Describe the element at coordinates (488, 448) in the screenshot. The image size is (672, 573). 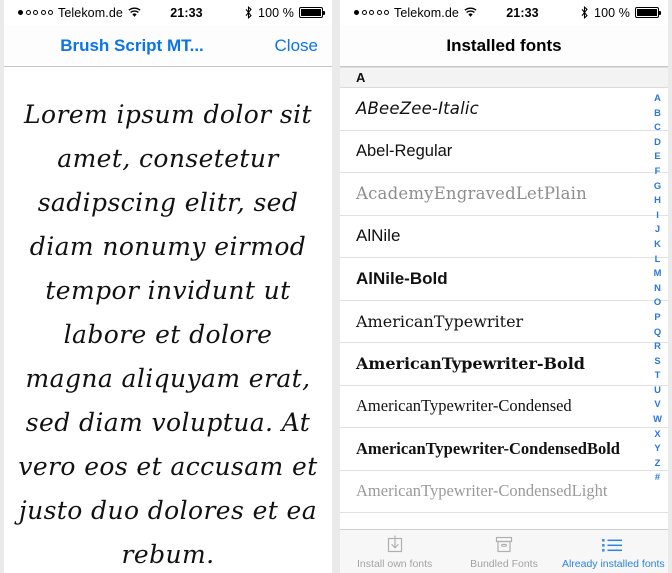
I see `font-name-label: AmericanTypewriter-CondensedBold` at that location.